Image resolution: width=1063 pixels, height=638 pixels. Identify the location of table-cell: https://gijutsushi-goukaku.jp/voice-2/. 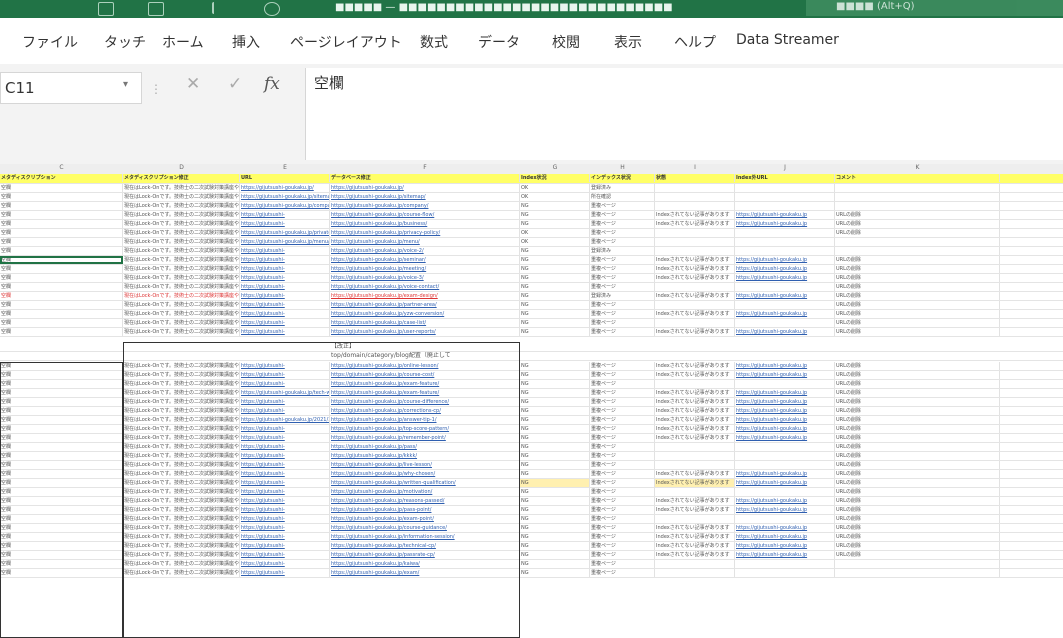
(425, 251).